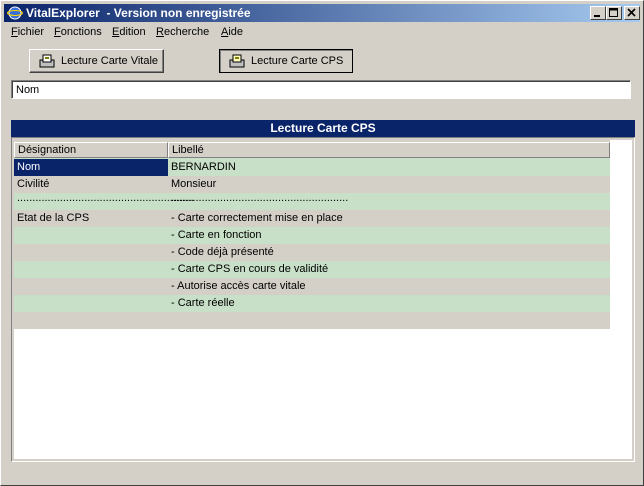  I want to click on table-row: - Carte réelle, so click(312, 303).